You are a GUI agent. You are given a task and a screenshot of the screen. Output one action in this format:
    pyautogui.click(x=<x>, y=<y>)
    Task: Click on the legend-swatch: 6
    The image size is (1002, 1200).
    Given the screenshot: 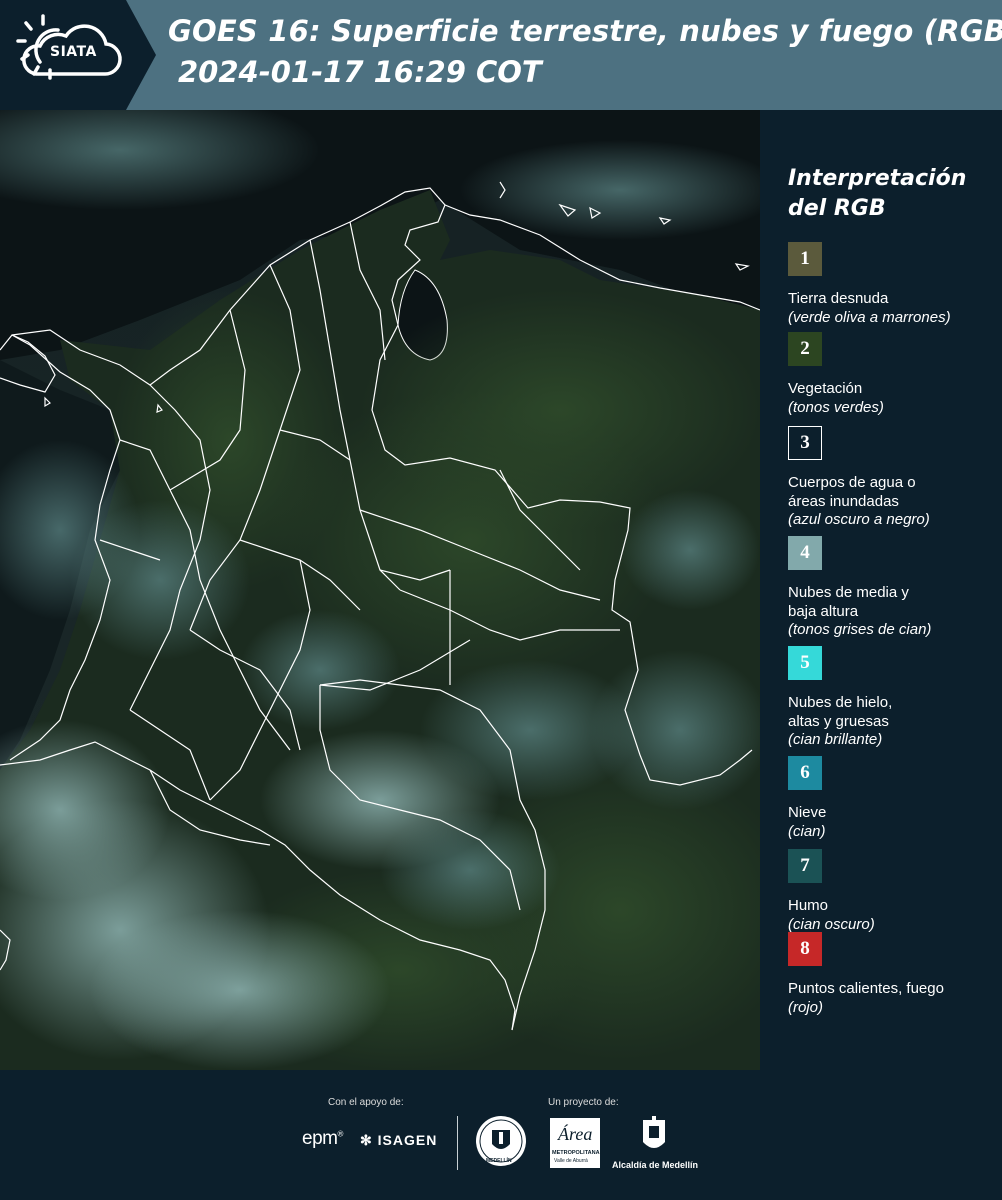 What is the action you would take?
    pyautogui.click(x=805, y=773)
    